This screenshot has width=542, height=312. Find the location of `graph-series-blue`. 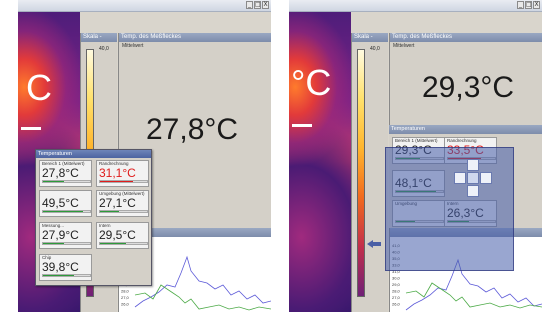

graph-series-blue is located at coordinates (202, 281).